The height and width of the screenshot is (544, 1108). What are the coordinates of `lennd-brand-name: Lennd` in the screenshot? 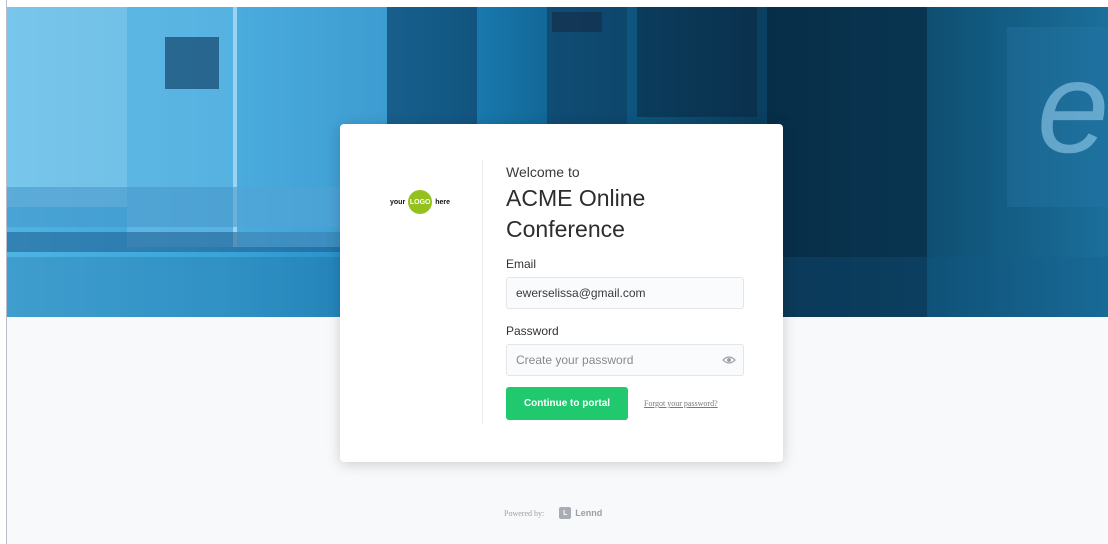 It's located at (588, 513).